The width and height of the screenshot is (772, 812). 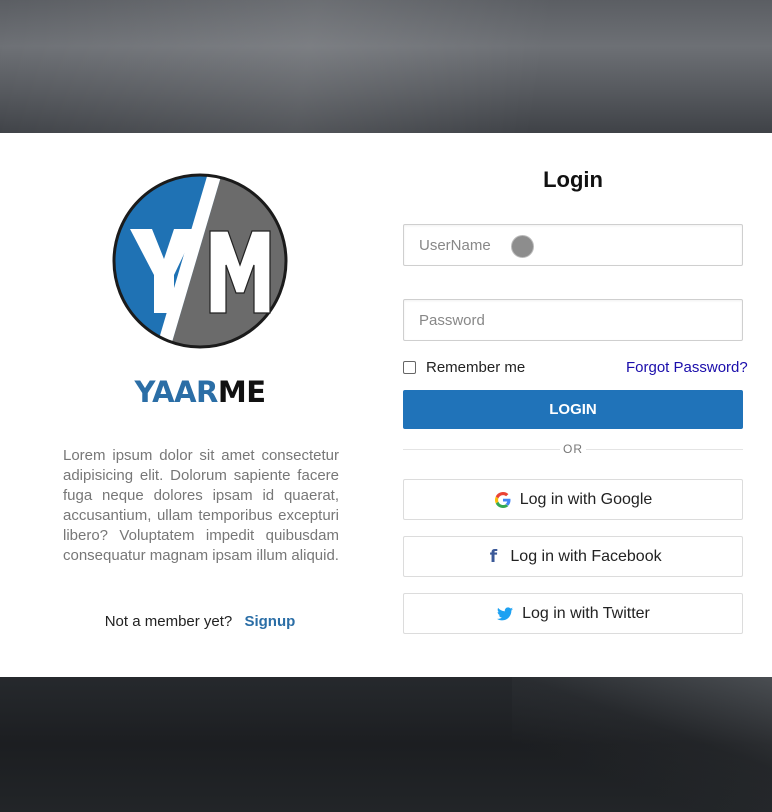 I want to click on signup-prompt: Not a member yet? Signup, so click(x=200, y=621).